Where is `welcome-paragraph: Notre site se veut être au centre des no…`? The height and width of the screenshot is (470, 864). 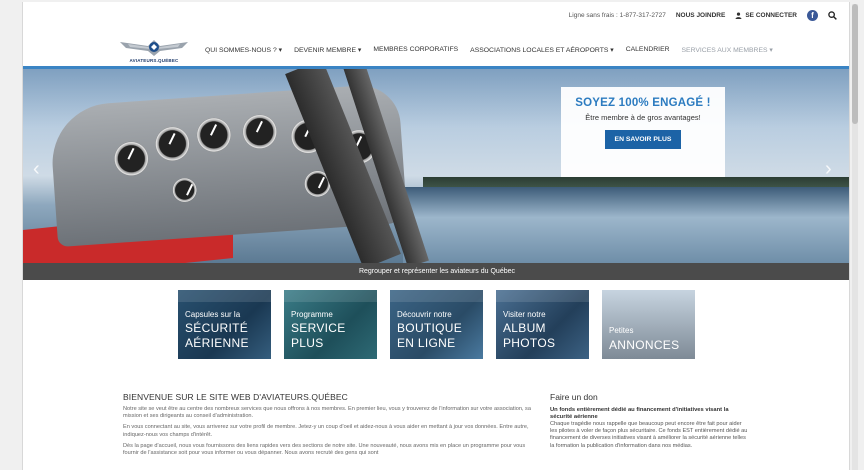 welcome-paragraph: Notre site se veut être au centre des no… is located at coordinates (327, 413).